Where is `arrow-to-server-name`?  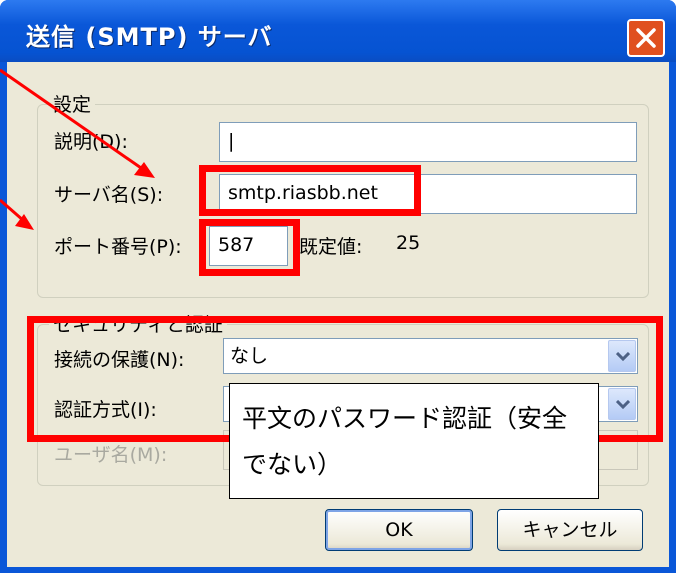 arrow-to-server-name is located at coordinates (72, 120).